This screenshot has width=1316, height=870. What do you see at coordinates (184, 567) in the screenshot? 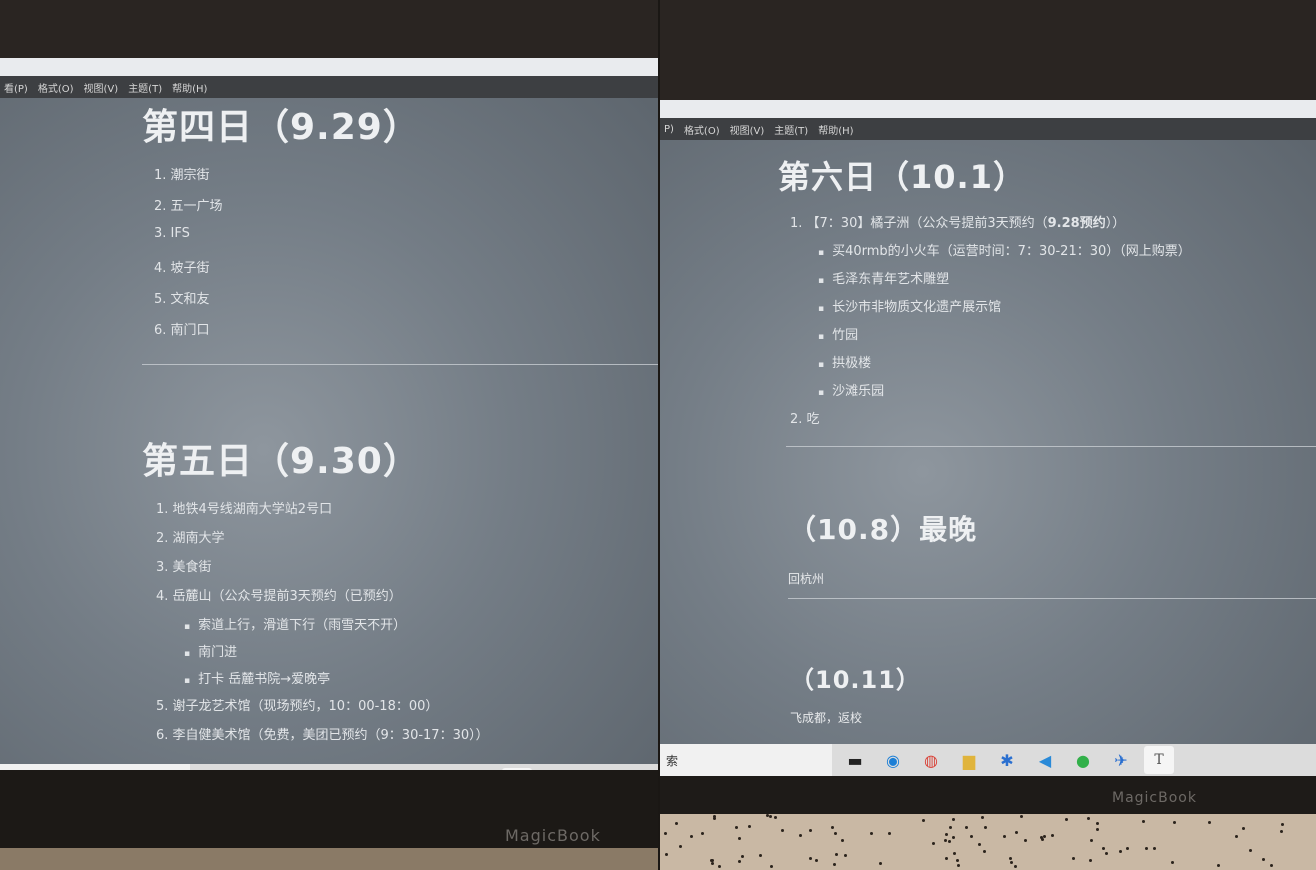
I see `list-item: 3. 美食街` at bounding box center [184, 567].